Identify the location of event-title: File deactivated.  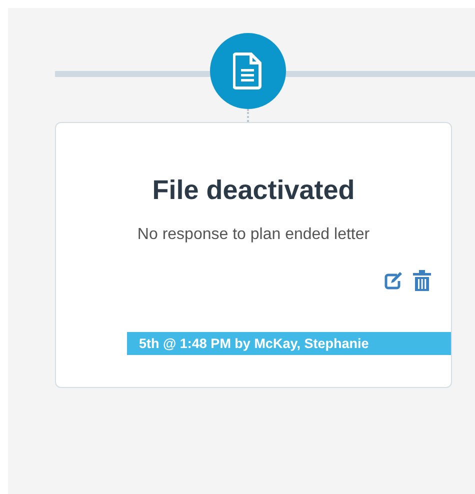
(253, 190).